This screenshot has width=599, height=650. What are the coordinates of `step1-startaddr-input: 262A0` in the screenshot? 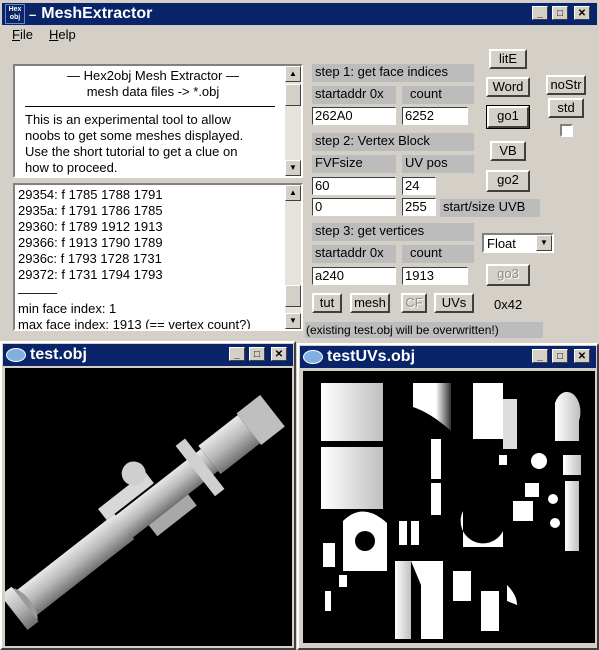 It's located at (354, 116).